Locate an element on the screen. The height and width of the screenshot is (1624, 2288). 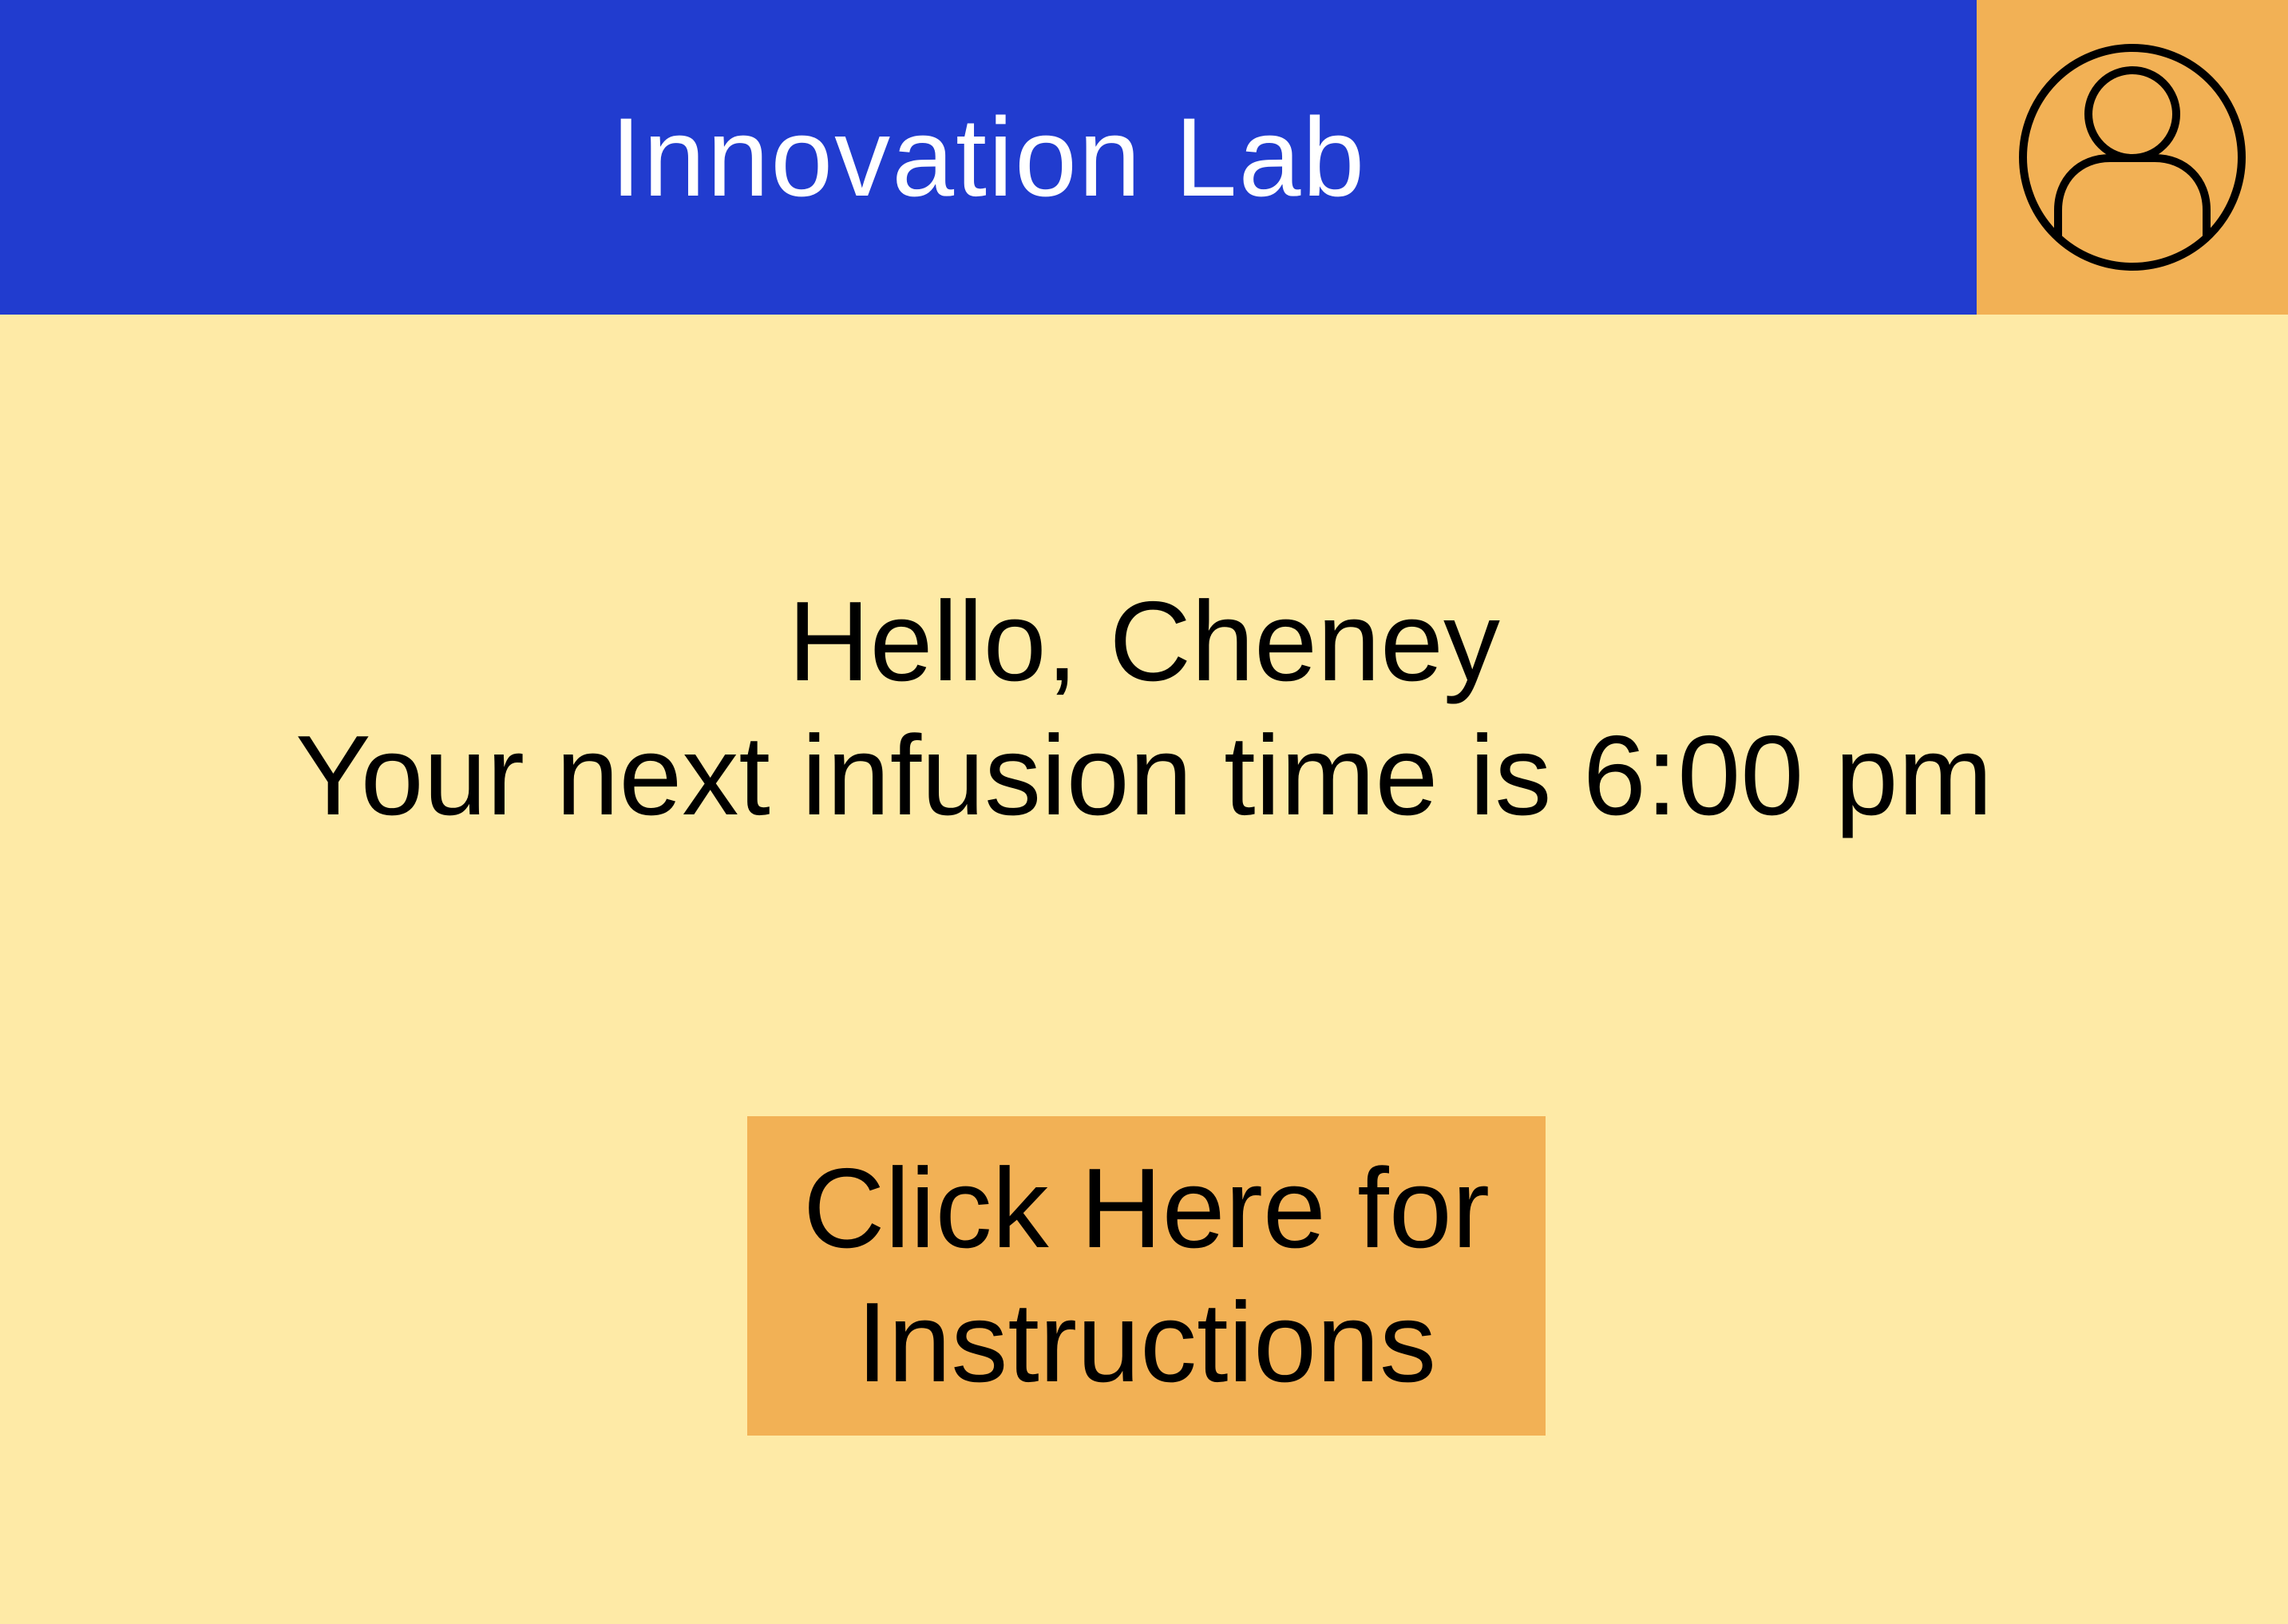
app-title: Innovation Lab is located at coordinates (988, 157).